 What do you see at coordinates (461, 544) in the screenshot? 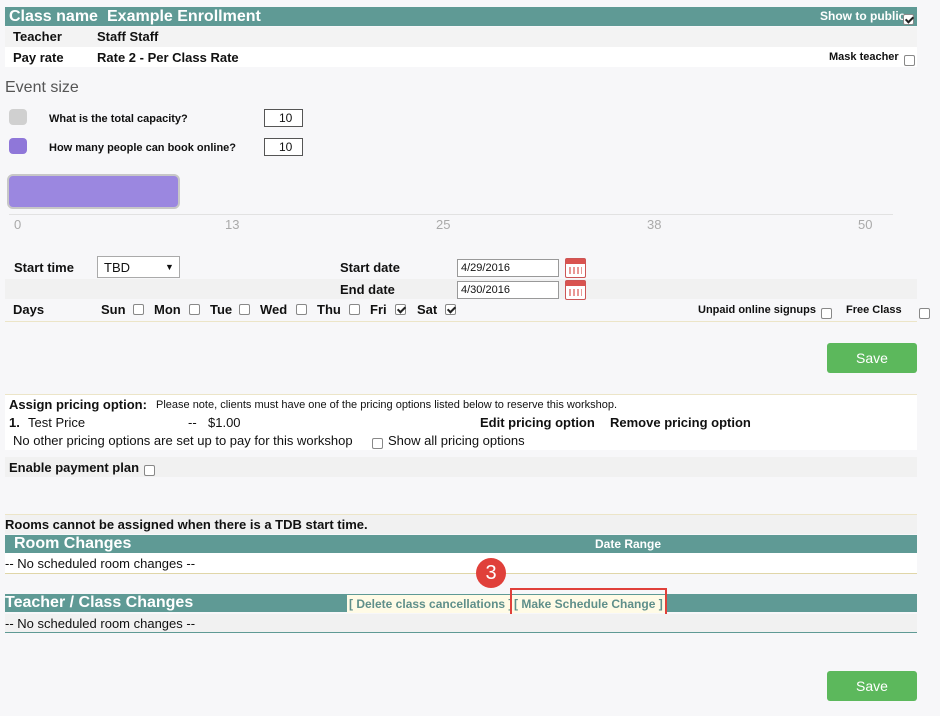
I see `room-changes-bar: Room Changes Date Range` at bounding box center [461, 544].